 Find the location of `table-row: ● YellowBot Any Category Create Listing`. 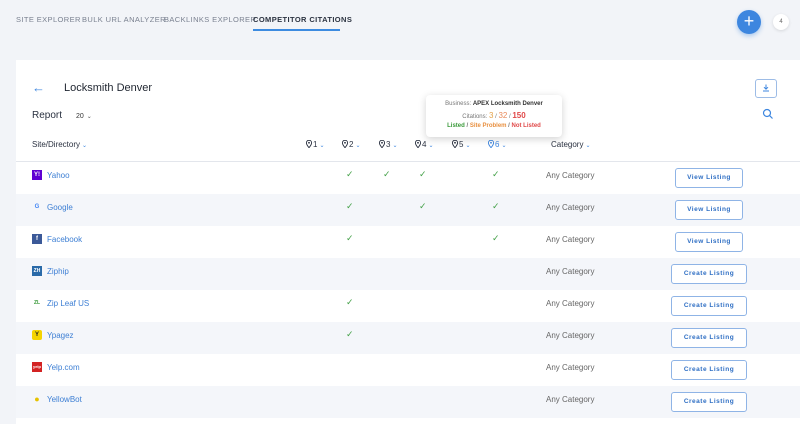

table-row: ● YellowBot Any Category Create Listing is located at coordinates (408, 402).